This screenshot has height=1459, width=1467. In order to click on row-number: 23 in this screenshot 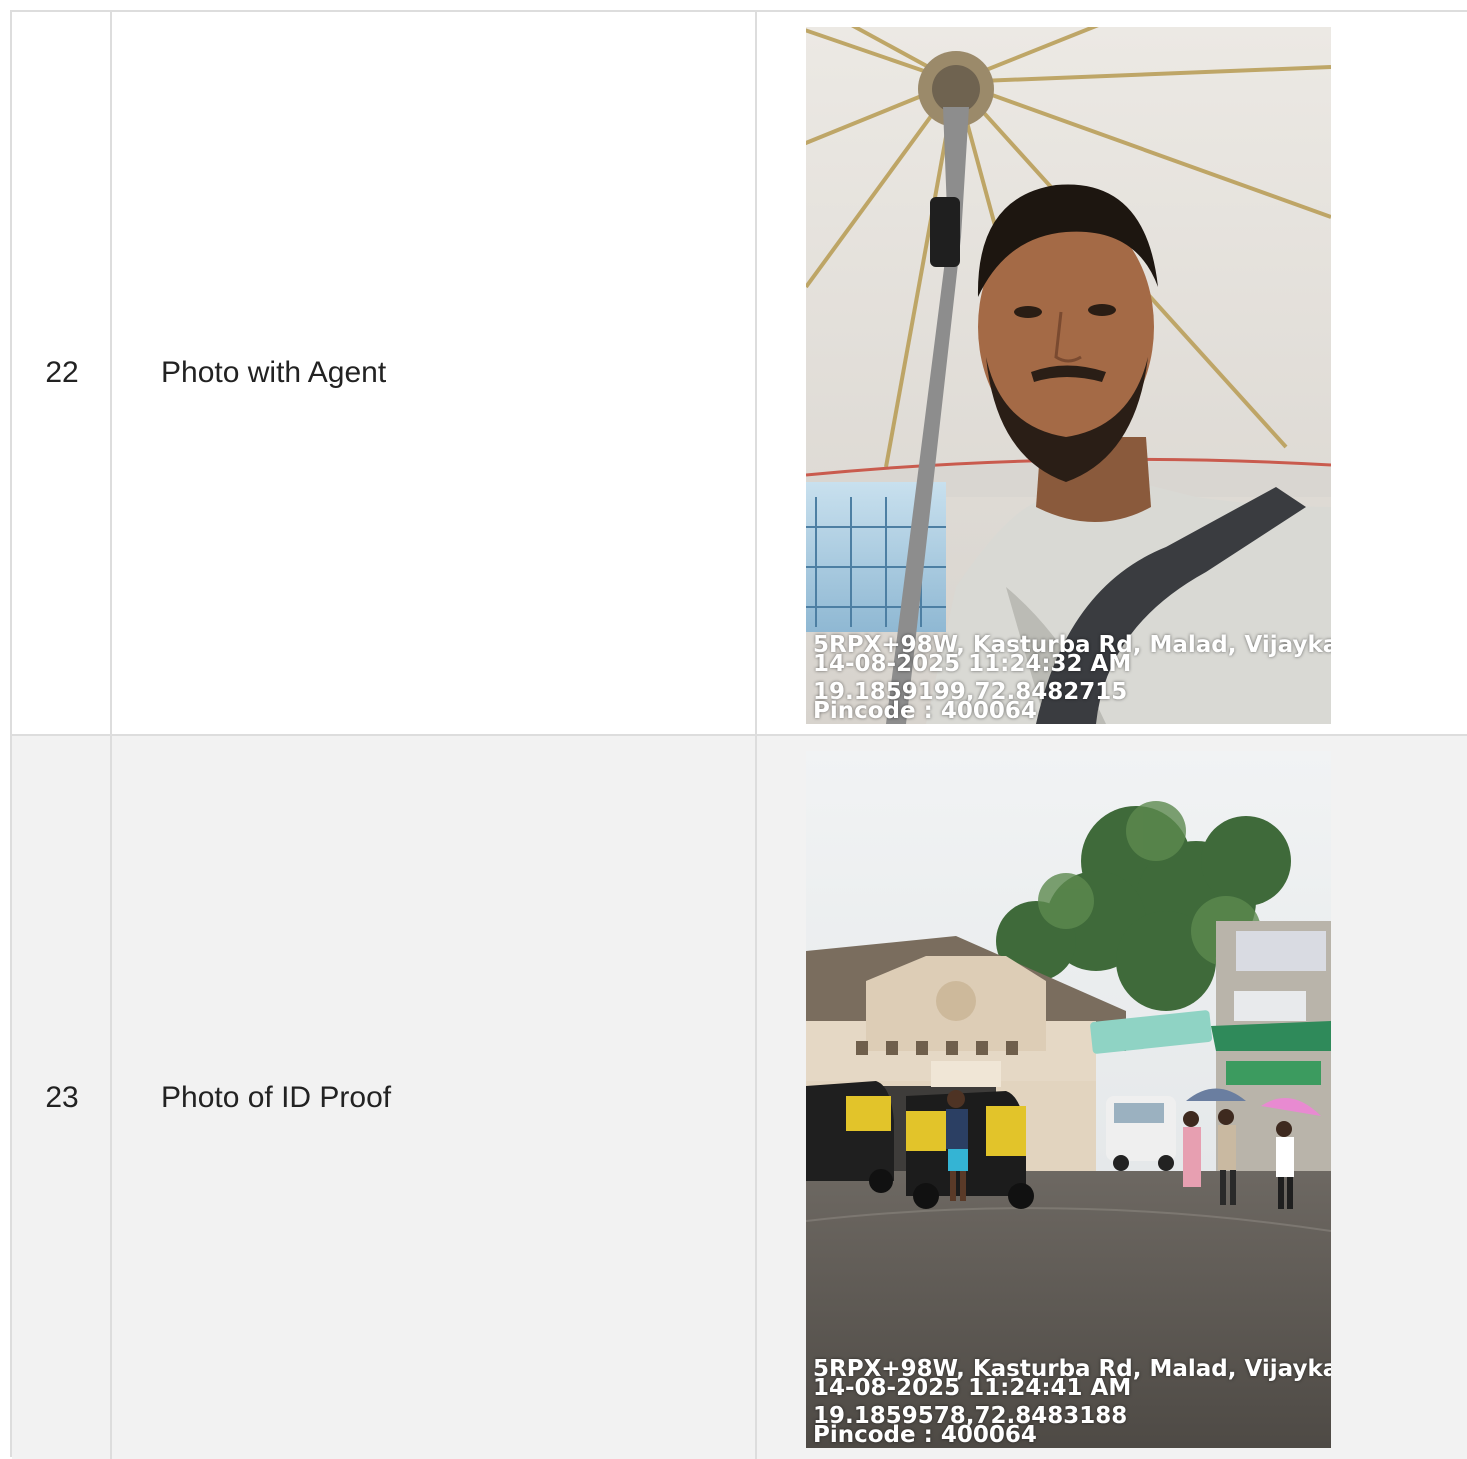, I will do `click(62, 1097)`.